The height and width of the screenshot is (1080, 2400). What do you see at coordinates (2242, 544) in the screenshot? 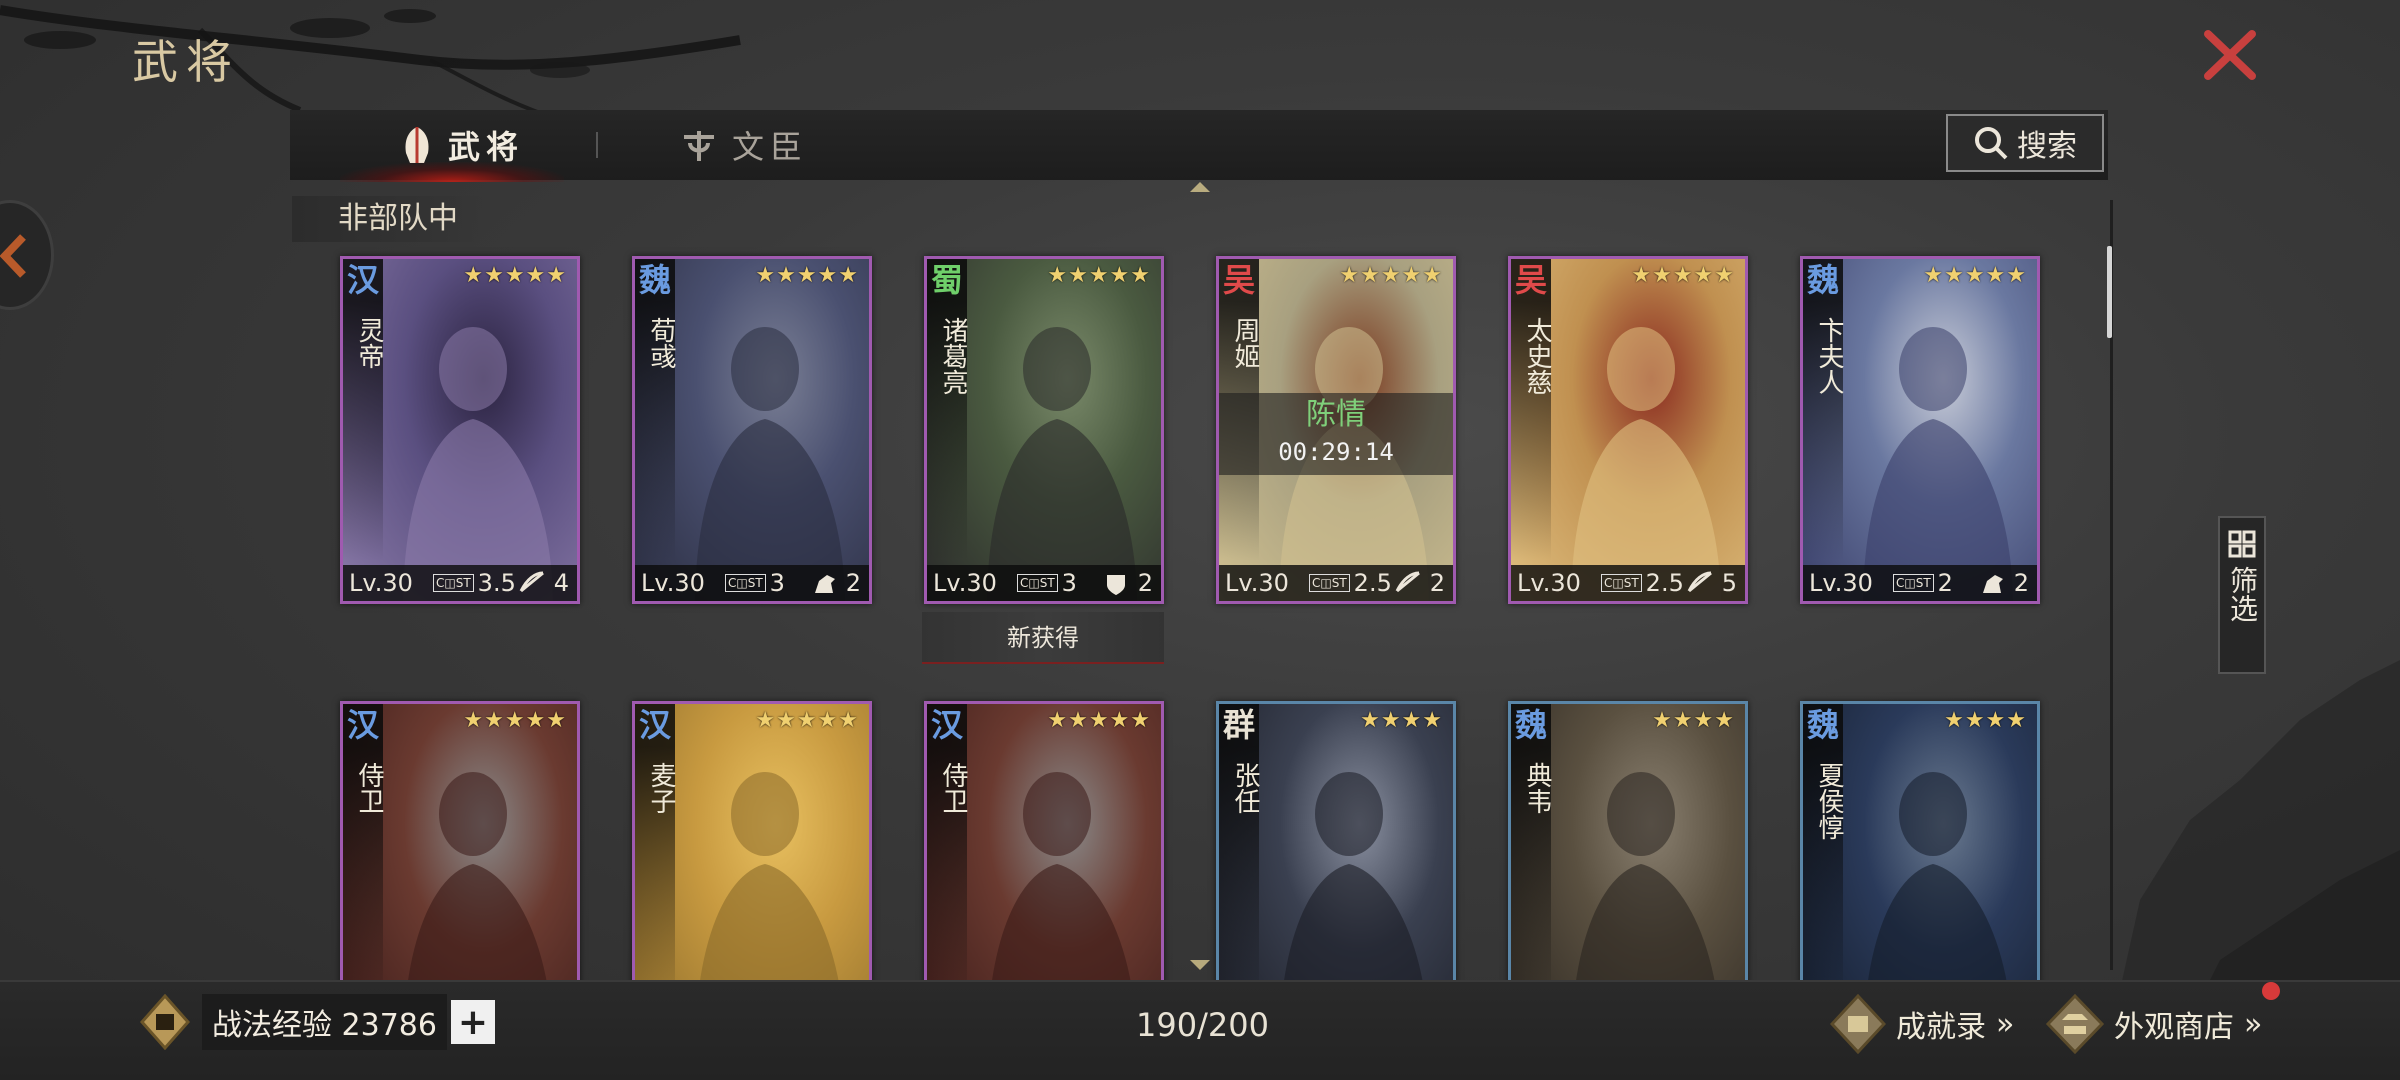
I see `grid-icon` at bounding box center [2242, 544].